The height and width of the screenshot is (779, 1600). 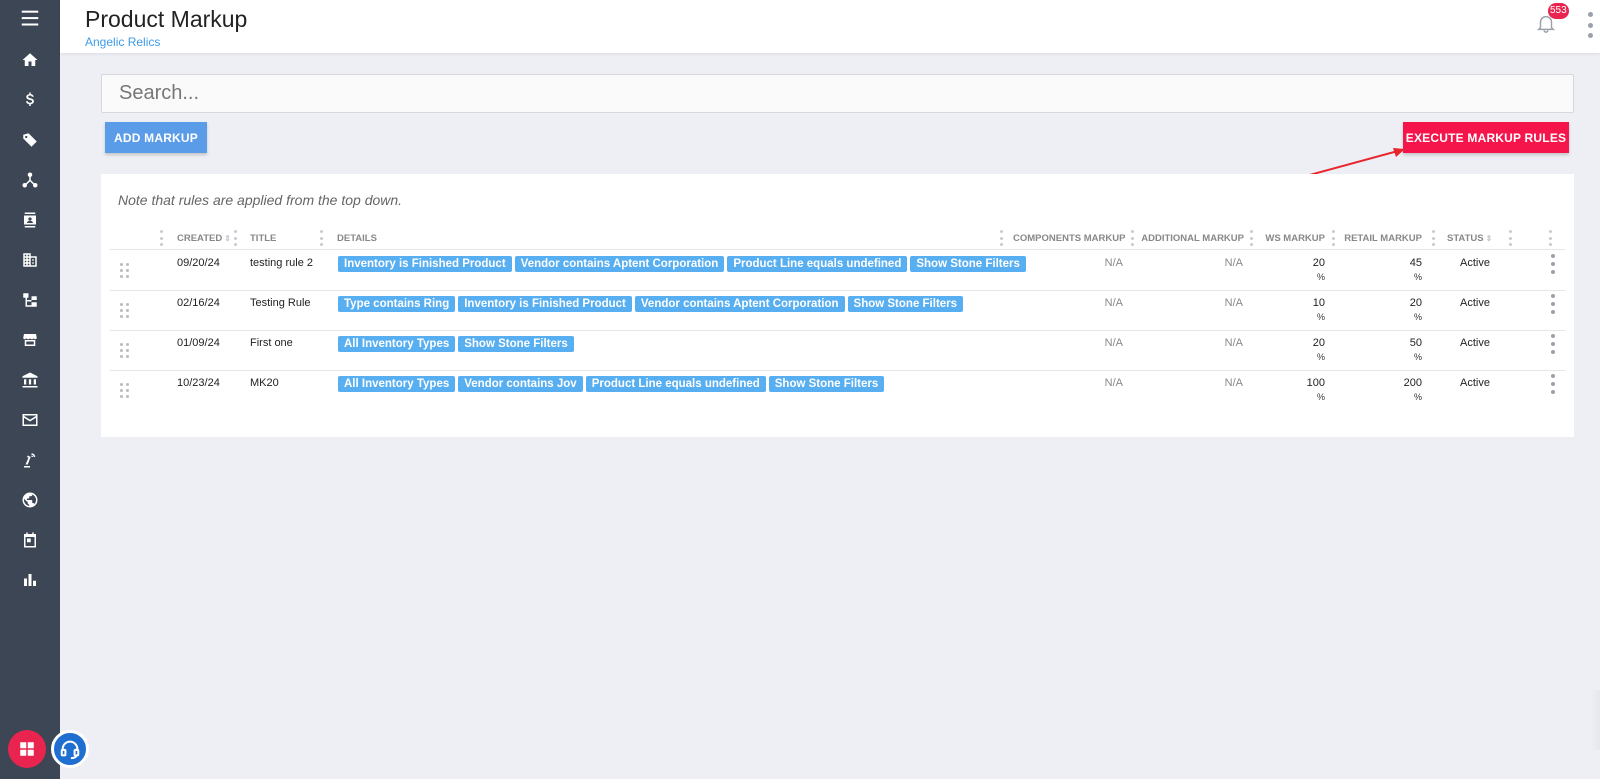 I want to click on dollar-icon, so click(x=30, y=100).